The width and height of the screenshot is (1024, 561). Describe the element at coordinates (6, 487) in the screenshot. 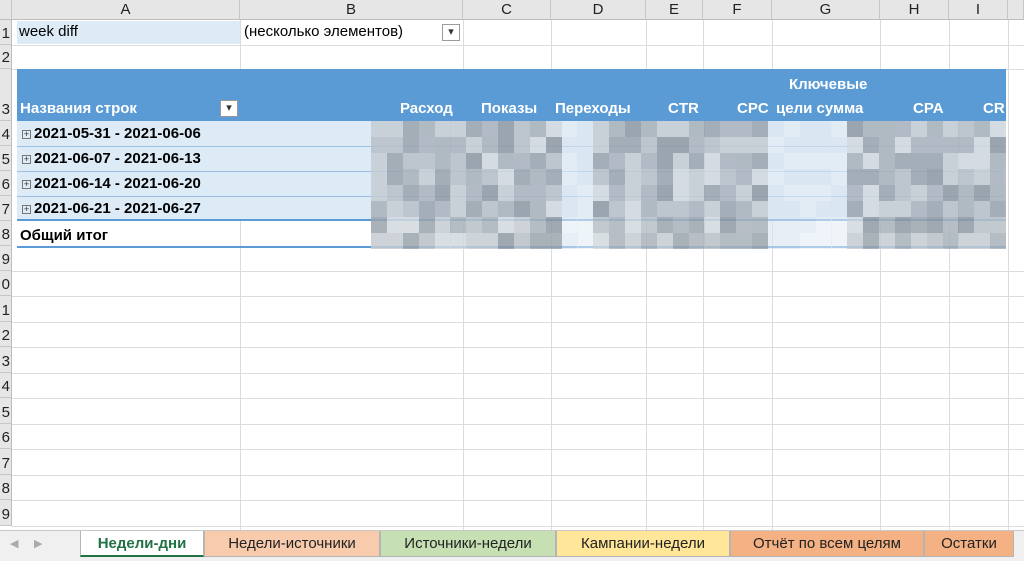

I see `row-header-18: 8` at that location.